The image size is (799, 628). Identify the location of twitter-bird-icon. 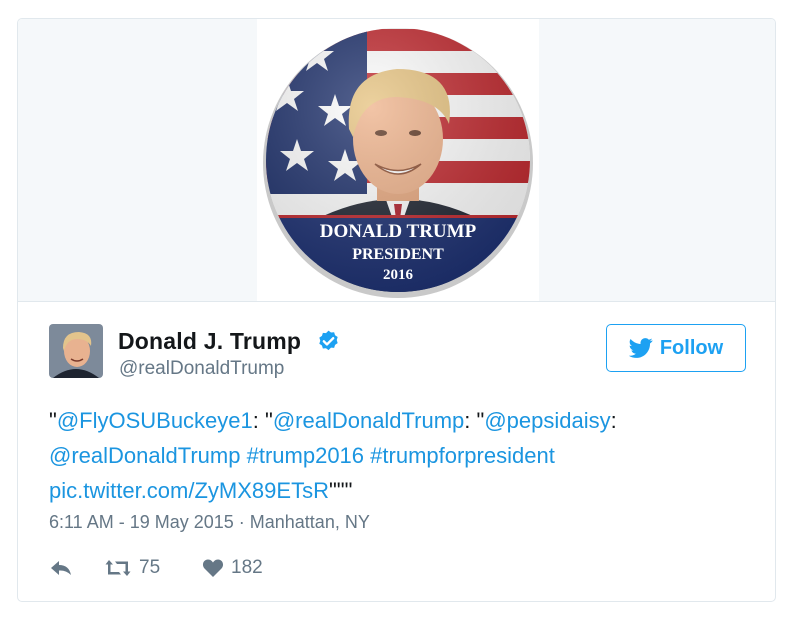
(640, 348).